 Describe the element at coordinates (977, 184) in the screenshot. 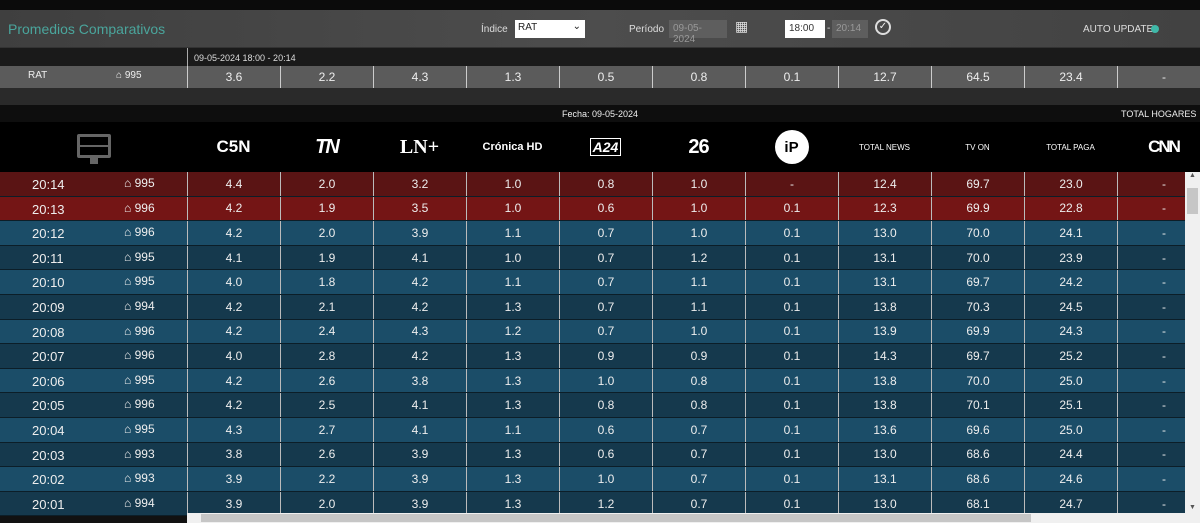

I see `row-value: 69.7` at that location.